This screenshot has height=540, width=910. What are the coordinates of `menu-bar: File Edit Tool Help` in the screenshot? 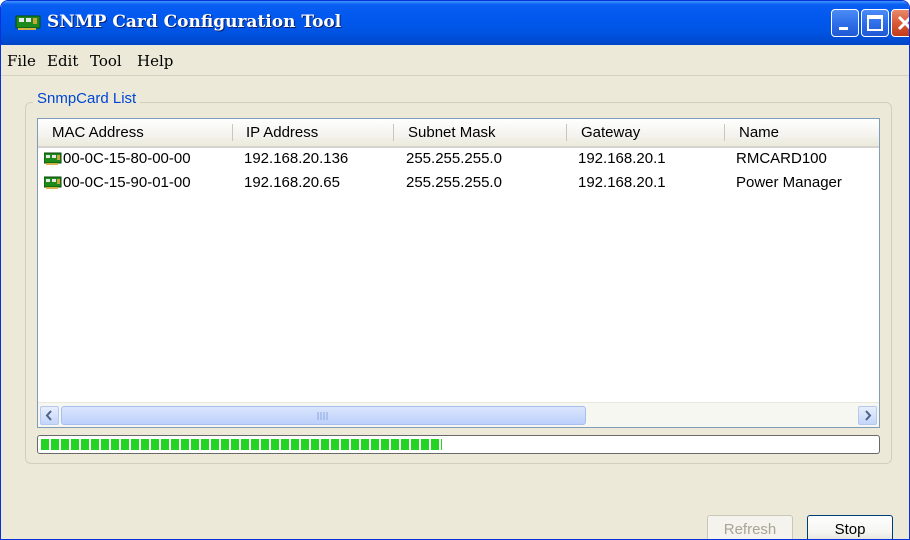 It's located at (455, 60).